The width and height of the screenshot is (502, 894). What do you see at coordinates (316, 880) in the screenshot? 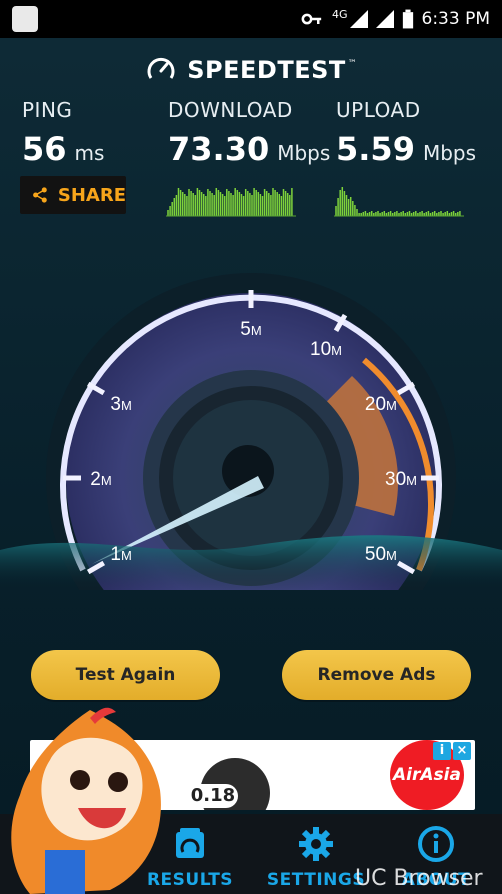
I see `tab-settings-label: SETTINGS` at bounding box center [316, 880].